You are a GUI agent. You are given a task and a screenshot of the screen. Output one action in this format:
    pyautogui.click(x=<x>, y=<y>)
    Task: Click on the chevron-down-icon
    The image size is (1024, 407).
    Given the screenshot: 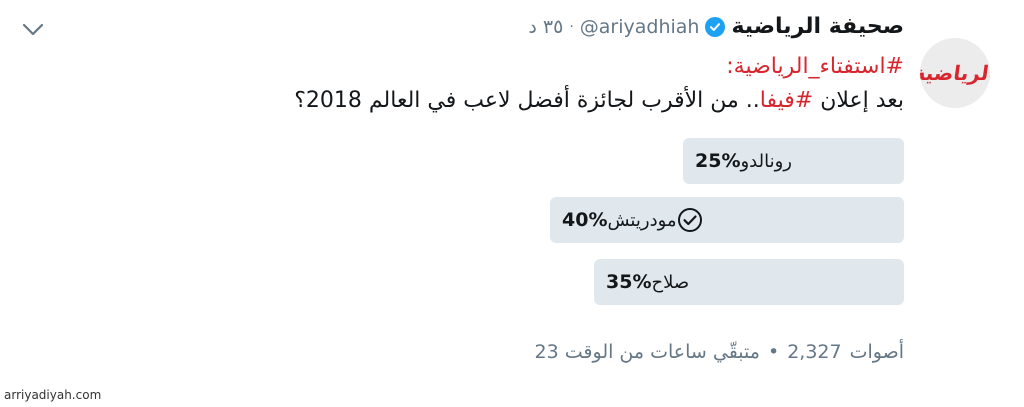 What is the action you would take?
    pyautogui.click(x=33, y=30)
    